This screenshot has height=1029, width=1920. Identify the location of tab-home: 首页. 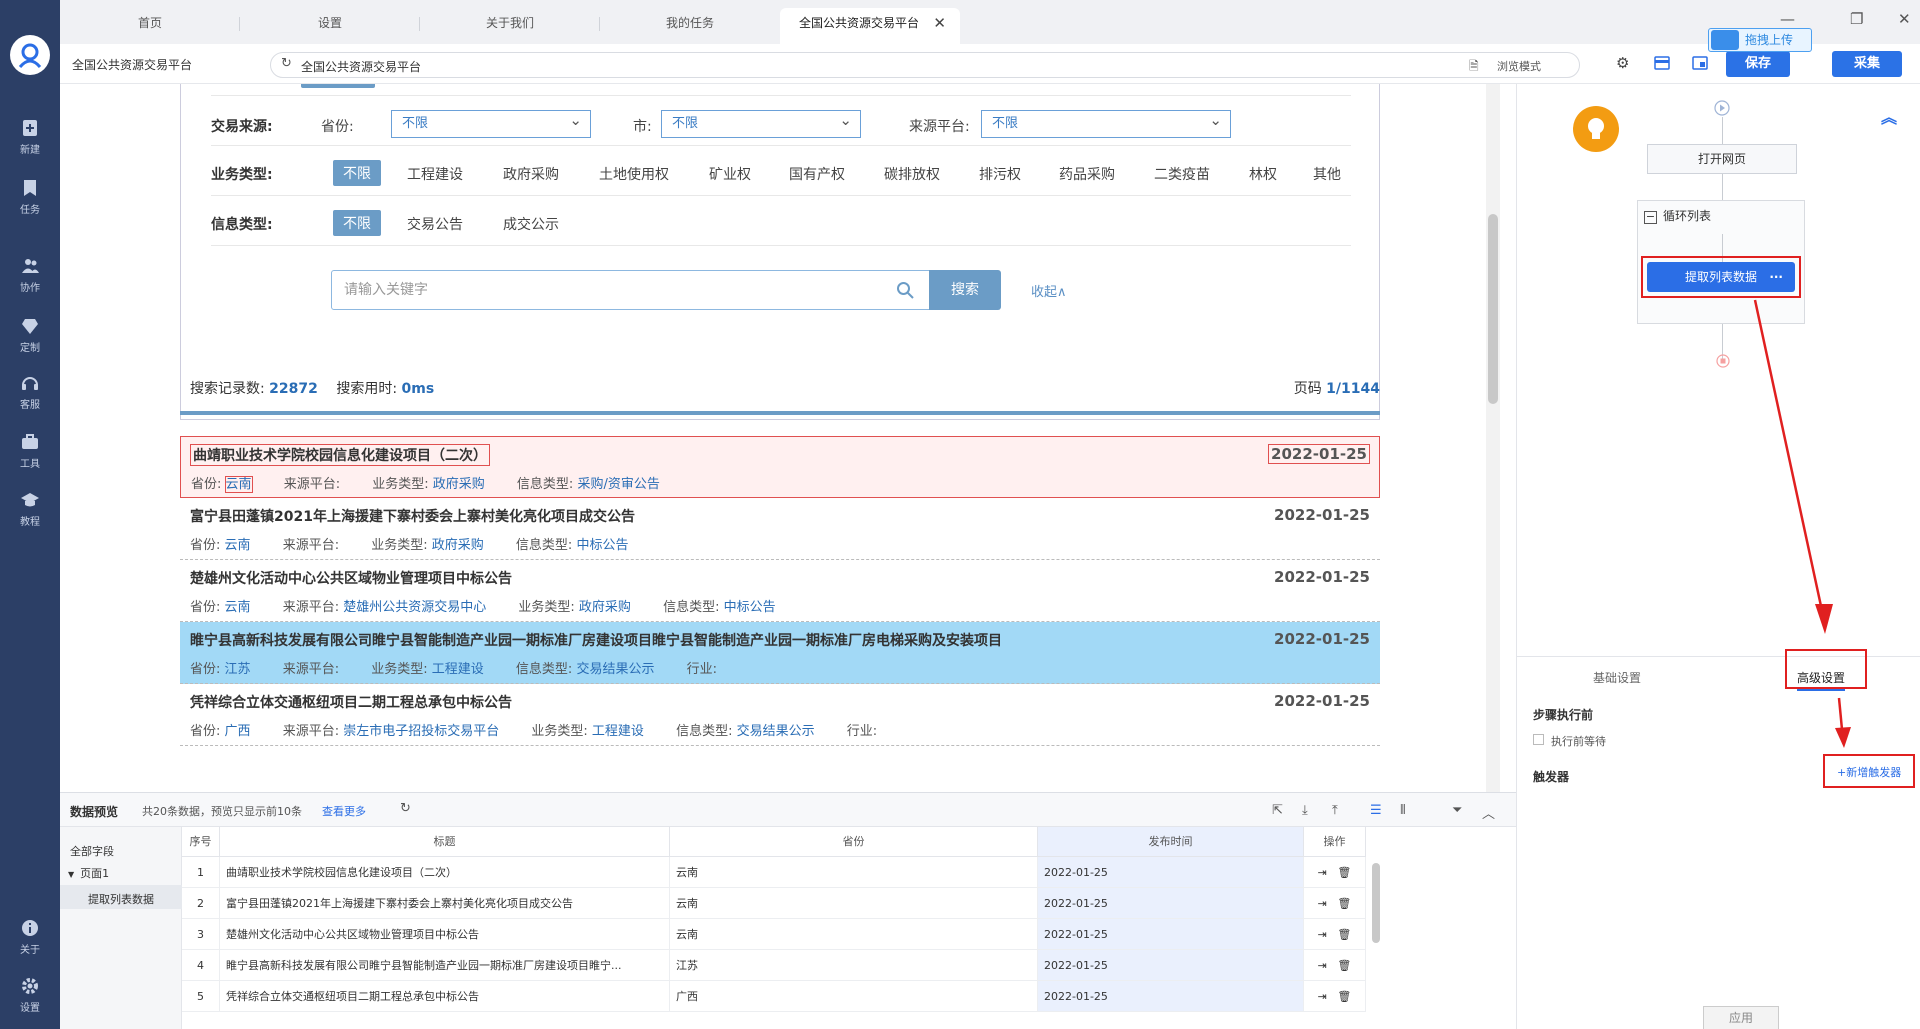
(150, 26).